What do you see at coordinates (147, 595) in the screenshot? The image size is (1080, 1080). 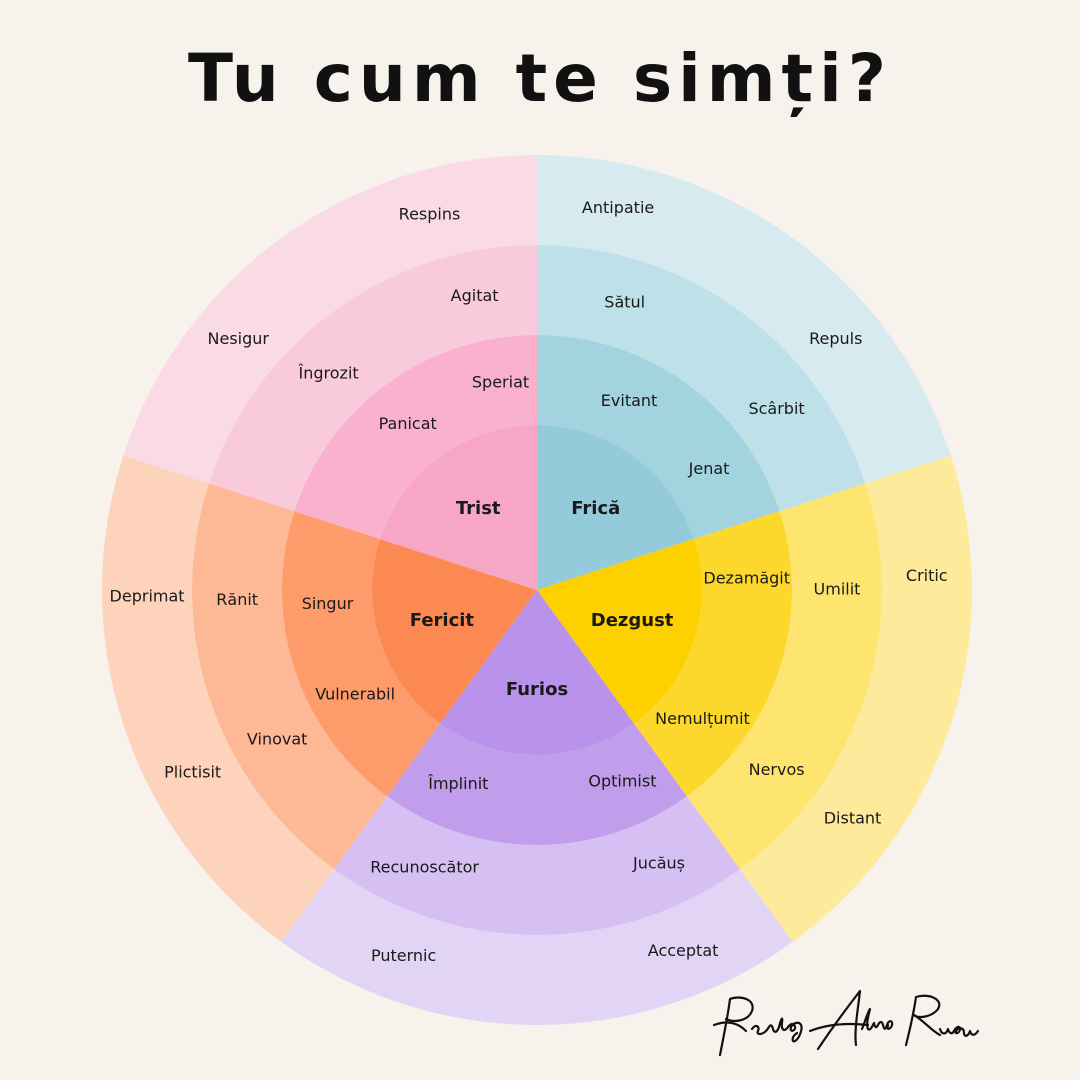 I see `ring4-label-trist: Deprimat` at bounding box center [147, 595].